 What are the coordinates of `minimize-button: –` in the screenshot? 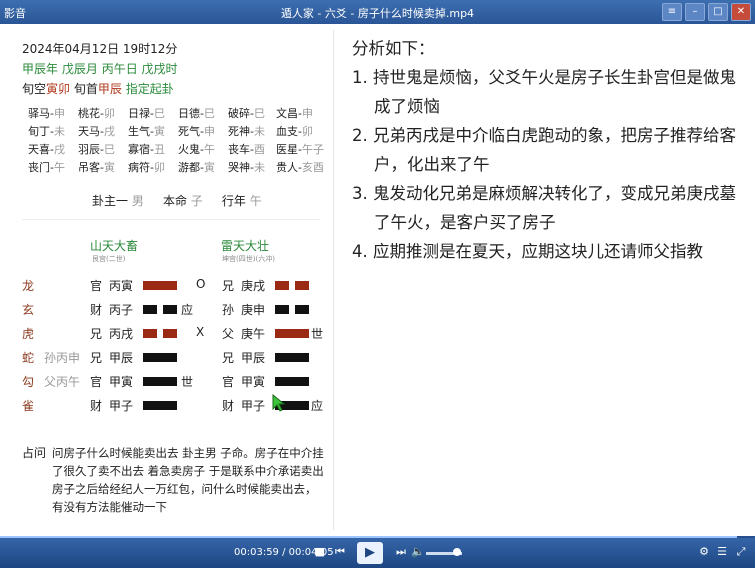 It's located at (695, 12).